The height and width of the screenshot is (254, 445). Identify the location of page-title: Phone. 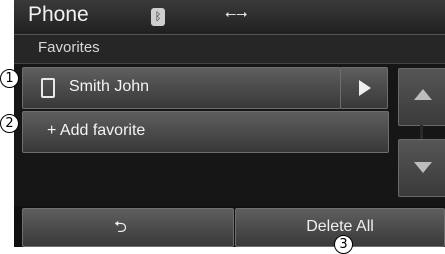
(58, 14).